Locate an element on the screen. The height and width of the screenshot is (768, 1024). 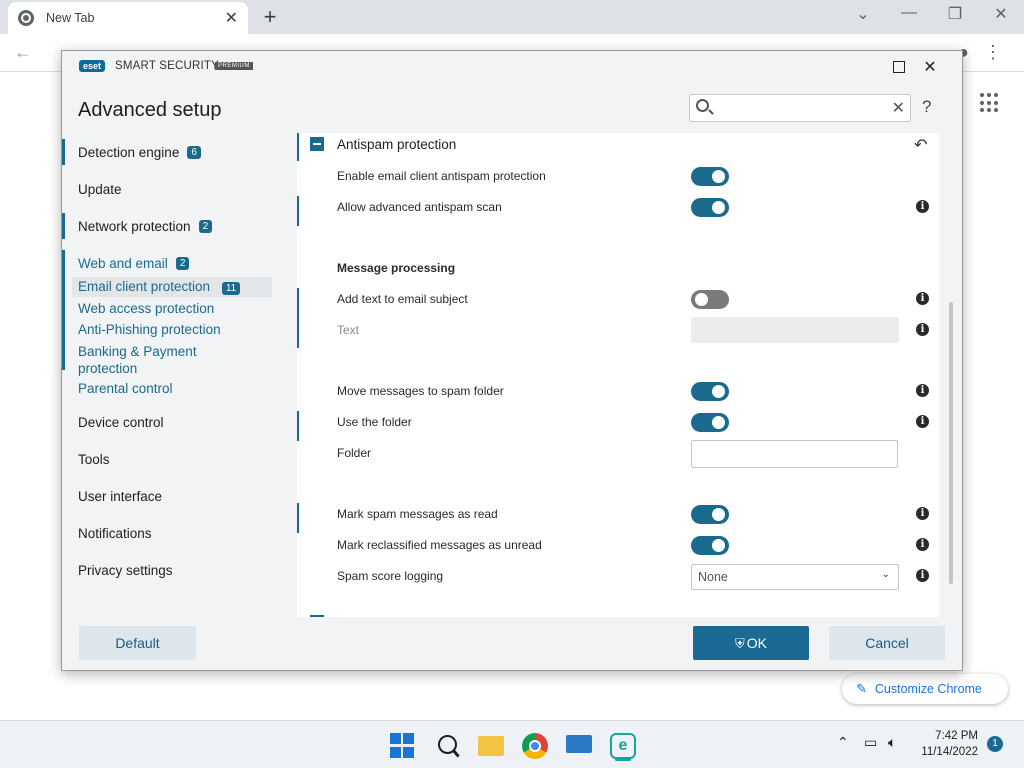
search-input: ✕ is located at coordinates (800, 108).